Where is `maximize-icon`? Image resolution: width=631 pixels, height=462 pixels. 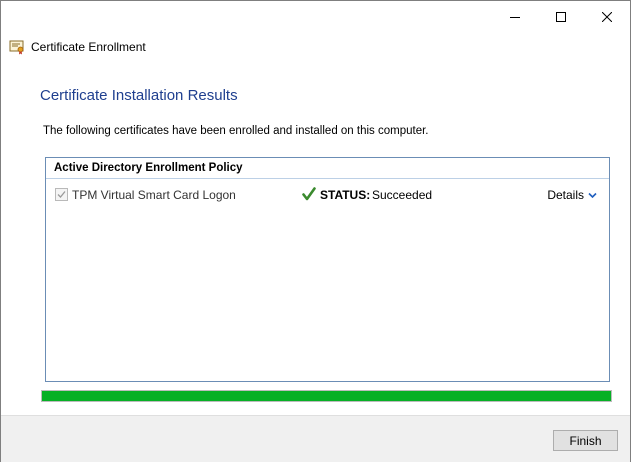 maximize-icon is located at coordinates (561, 16).